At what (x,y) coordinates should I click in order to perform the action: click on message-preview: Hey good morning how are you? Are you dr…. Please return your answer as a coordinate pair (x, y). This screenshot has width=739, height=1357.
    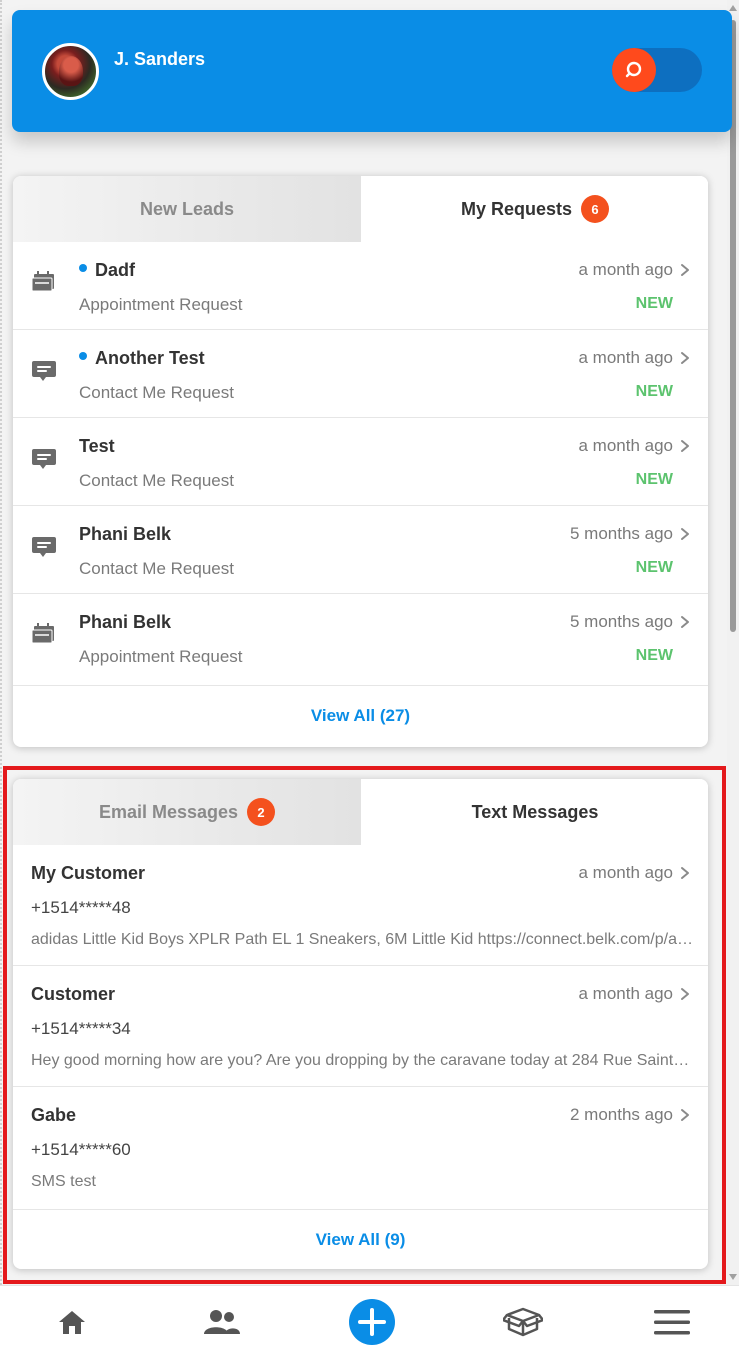
    Looking at the image, I should click on (362, 1060).